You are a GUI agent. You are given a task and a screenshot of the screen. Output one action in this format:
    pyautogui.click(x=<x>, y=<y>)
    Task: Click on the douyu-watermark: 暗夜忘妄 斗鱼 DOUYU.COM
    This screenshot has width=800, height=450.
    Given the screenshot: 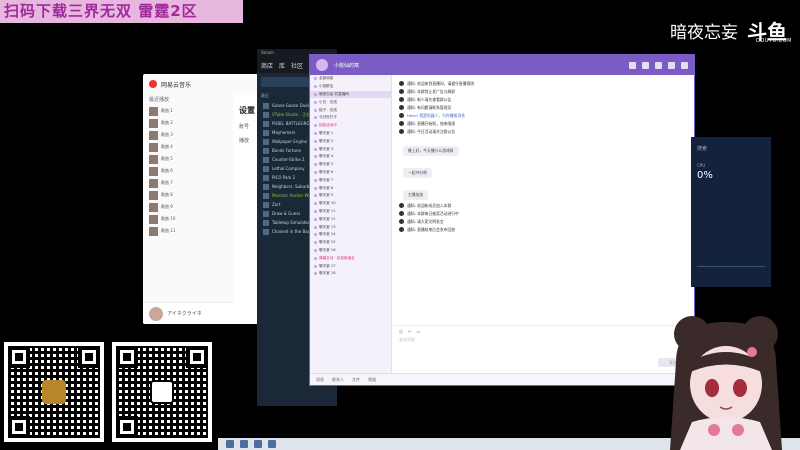 What is the action you would take?
    pyautogui.click(x=731, y=30)
    